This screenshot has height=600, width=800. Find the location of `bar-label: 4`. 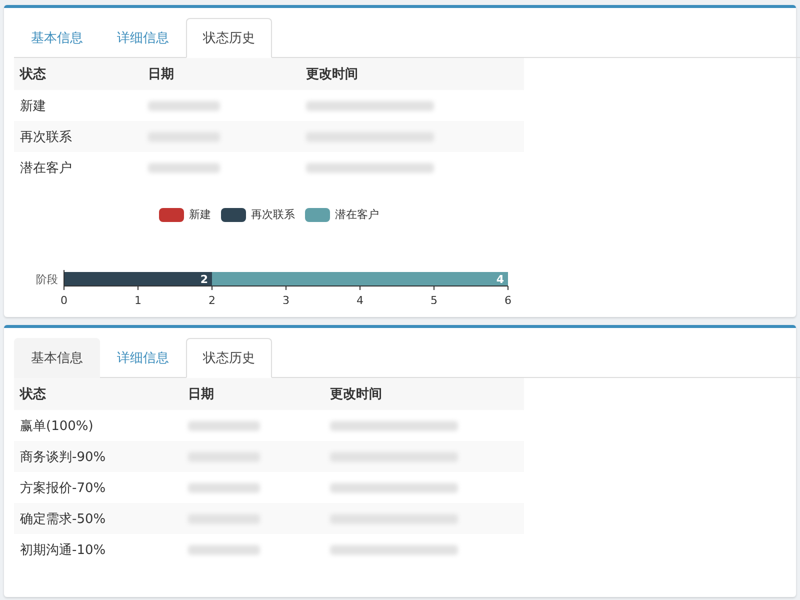

bar-label: 4 is located at coordinates (500, 279).